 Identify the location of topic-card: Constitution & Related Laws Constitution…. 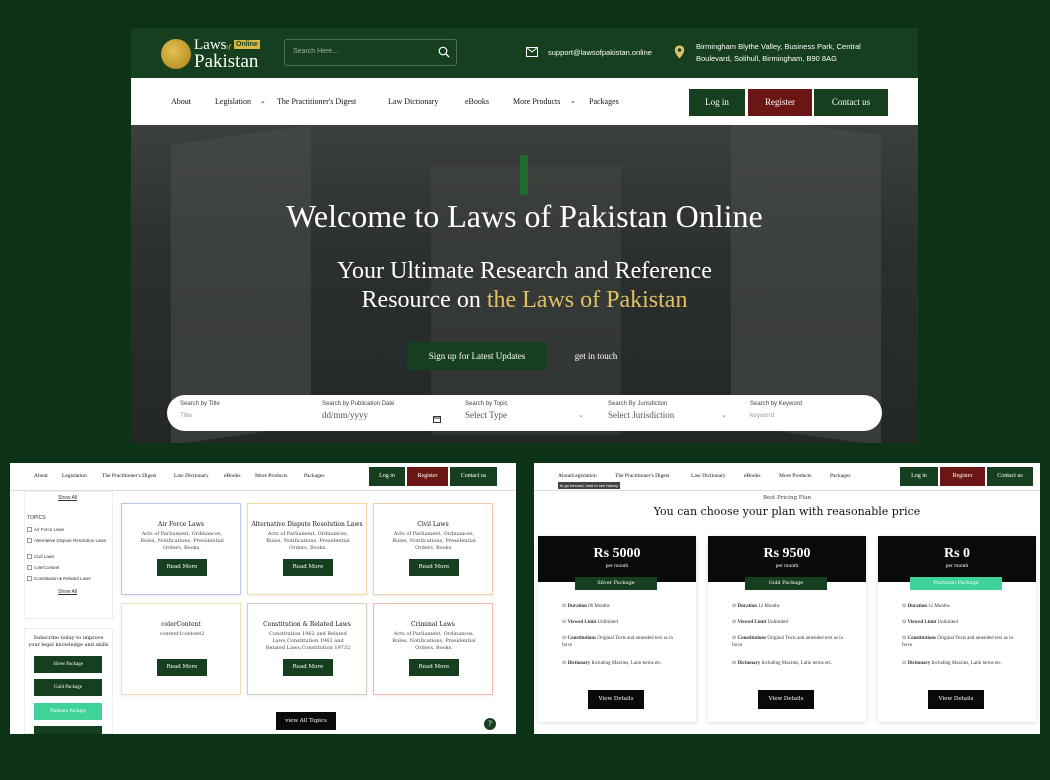
(307, 649).